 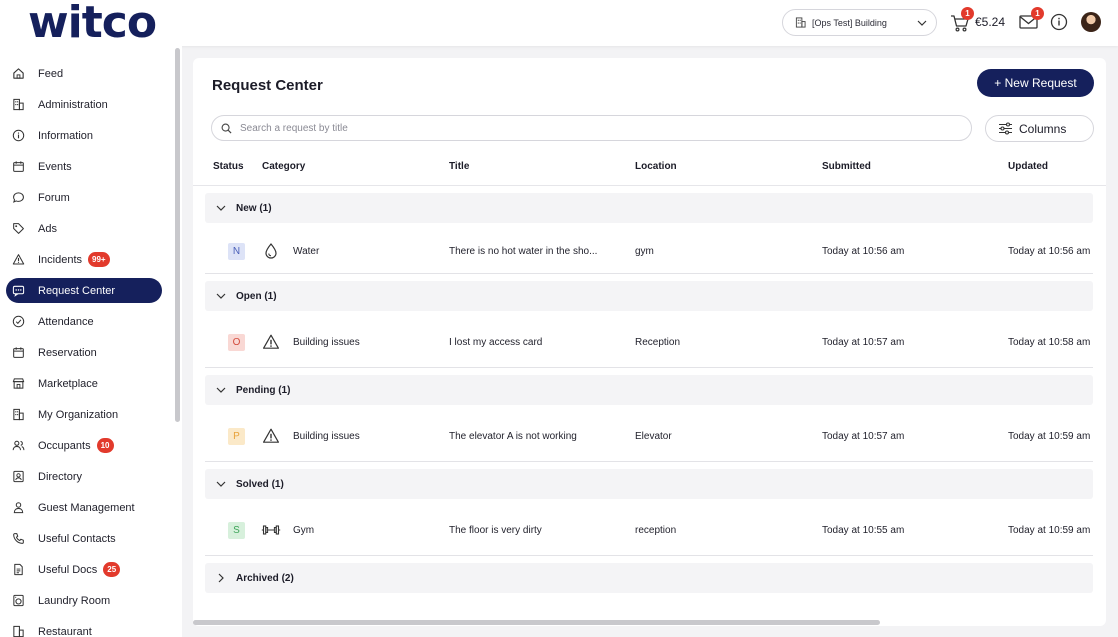 What do you see at coordinates (649, 390) in the screenshot?
I see `group-header-pending: Pending (1)` at bounding box center [649, 390].